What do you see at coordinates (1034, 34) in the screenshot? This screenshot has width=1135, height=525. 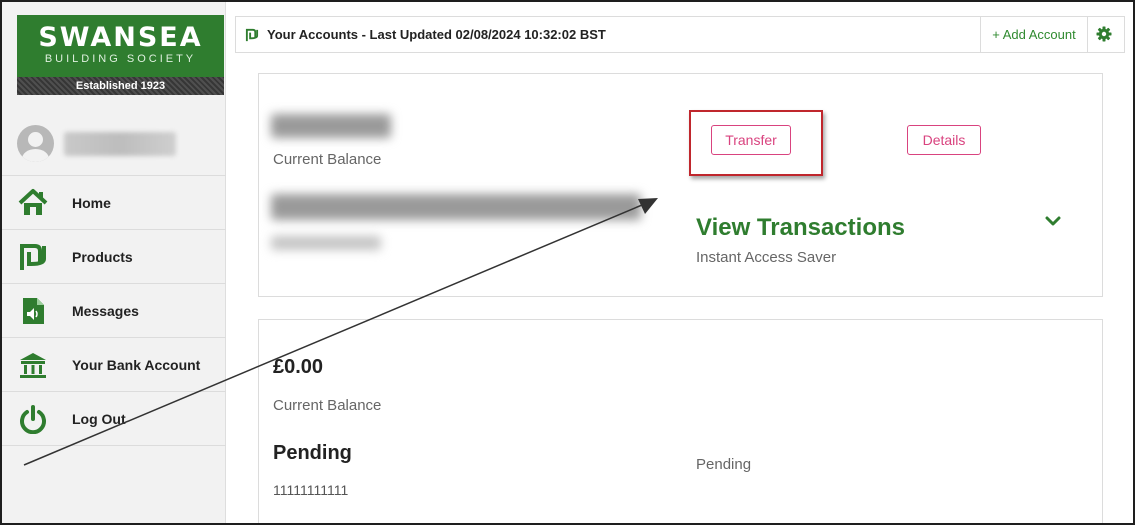 I see `add-account-button: + Add Account` at bounding box center [1034, 34].